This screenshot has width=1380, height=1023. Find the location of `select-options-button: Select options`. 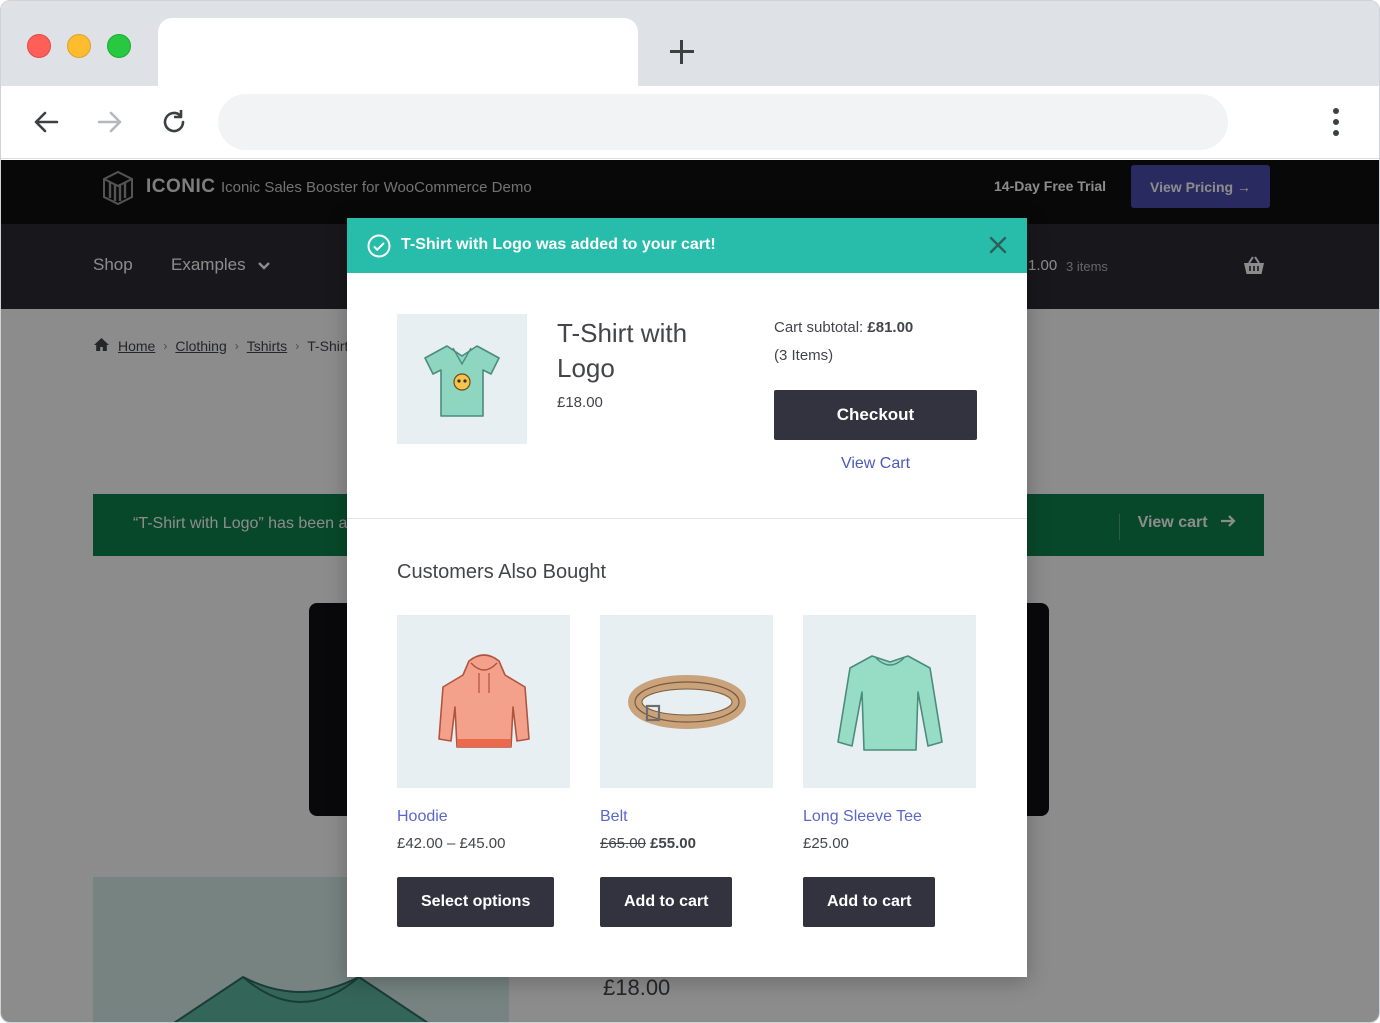

select-options-button: Select options is located at coordinates (476, 902).